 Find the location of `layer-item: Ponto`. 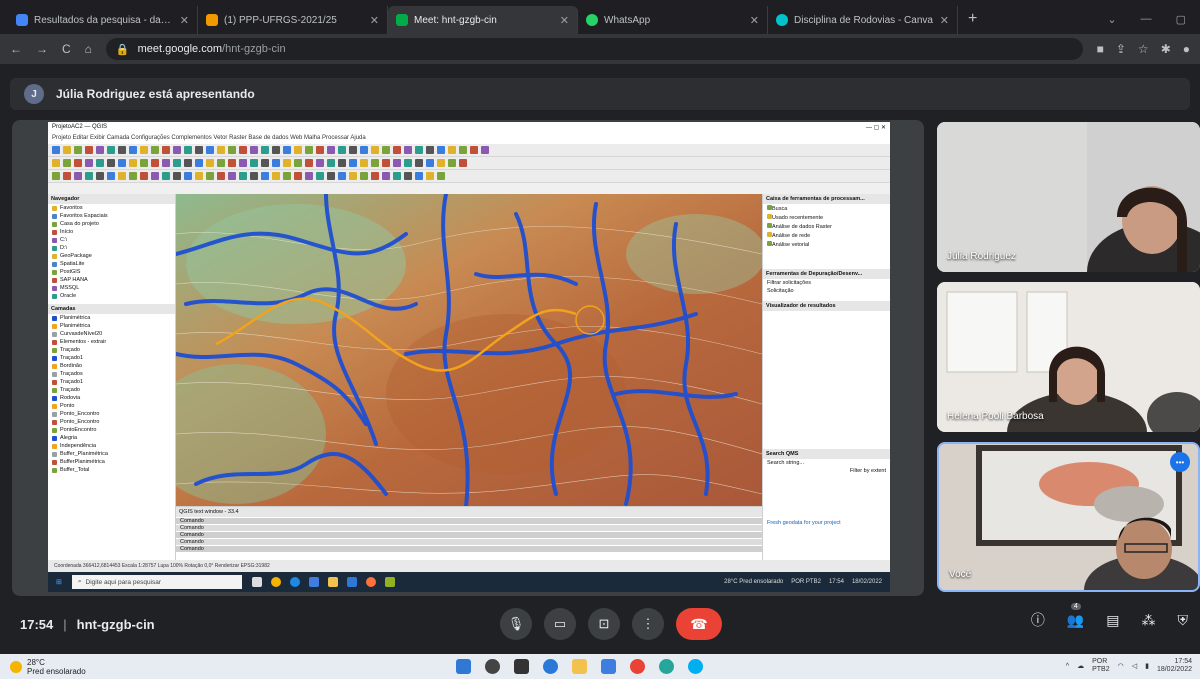

layer-item: Ponto is located at coordinates (111, 406).